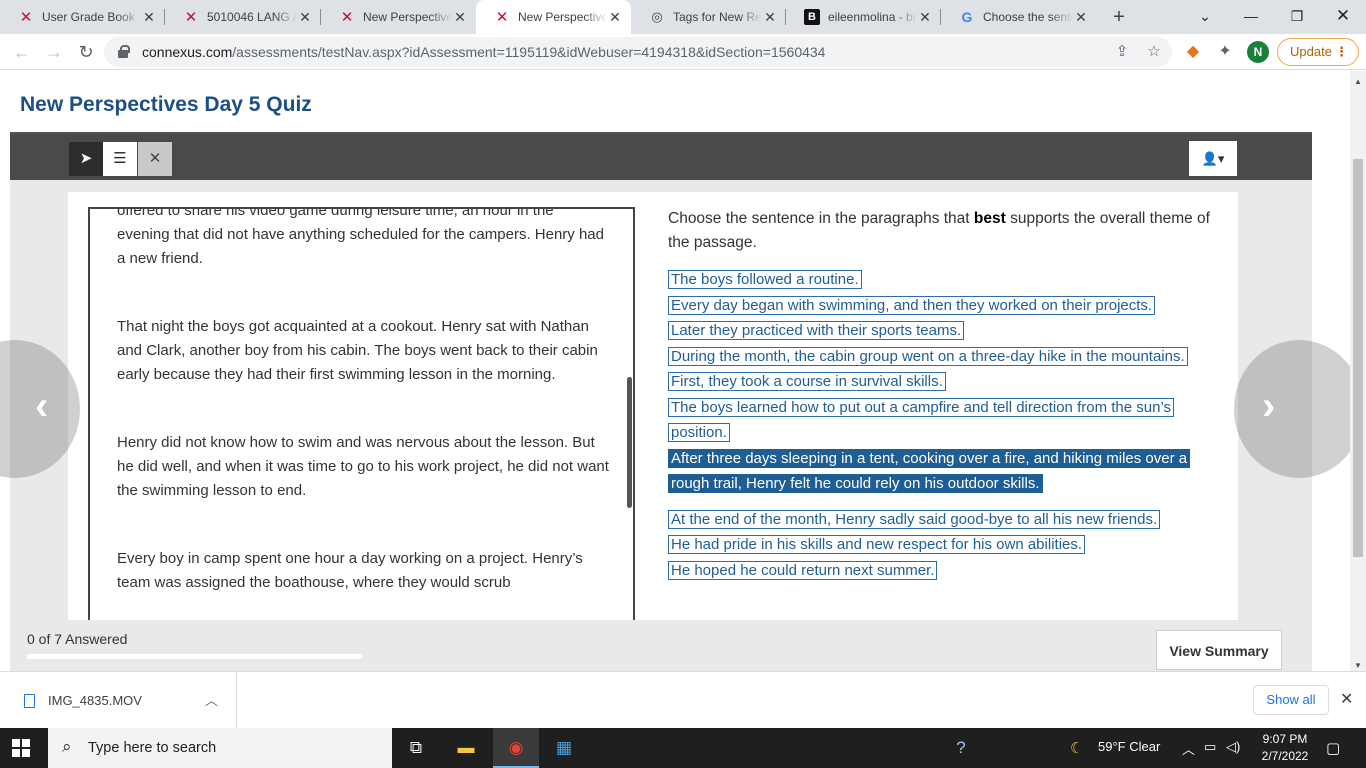 This screenshot has height=768, width=1366. I want to click on next-question-button: ›, so click(1292, 409).